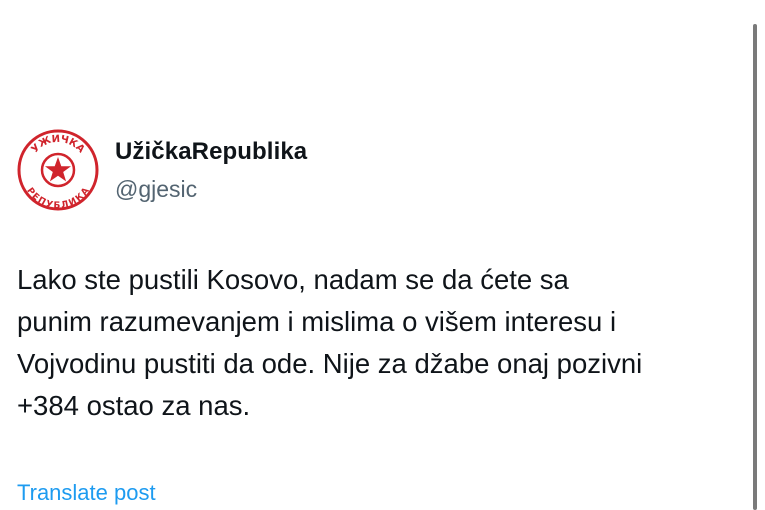  What do you see at coordinates (86, 493) in the screenshot?
I see `translate-post-link: Translate post` at bounding box center [86, 493].